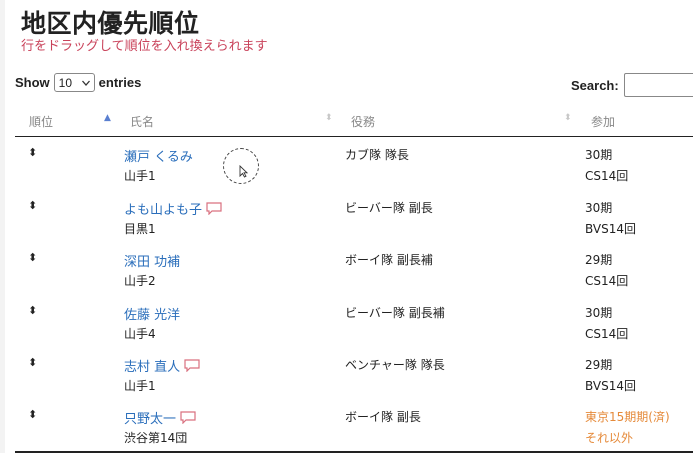 This screenshot has height=453, width=693. Describe the element at coordinates (395, 313) in the screenshot. I see `member-role: ビーバー隊 副長補` at that location.